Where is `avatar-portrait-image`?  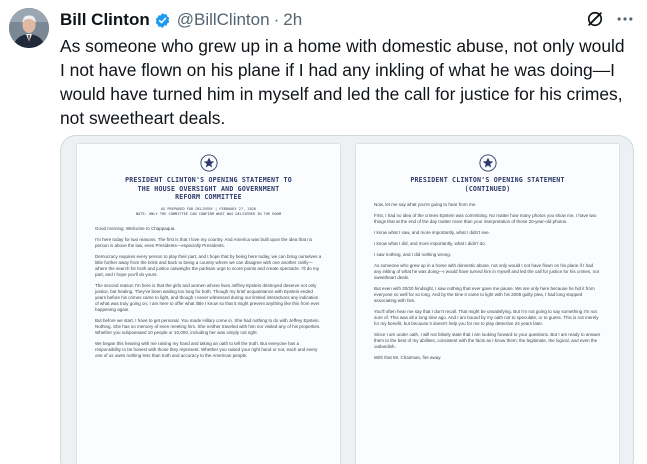
avatar-portrait-image is located at coordinates (29, 28).